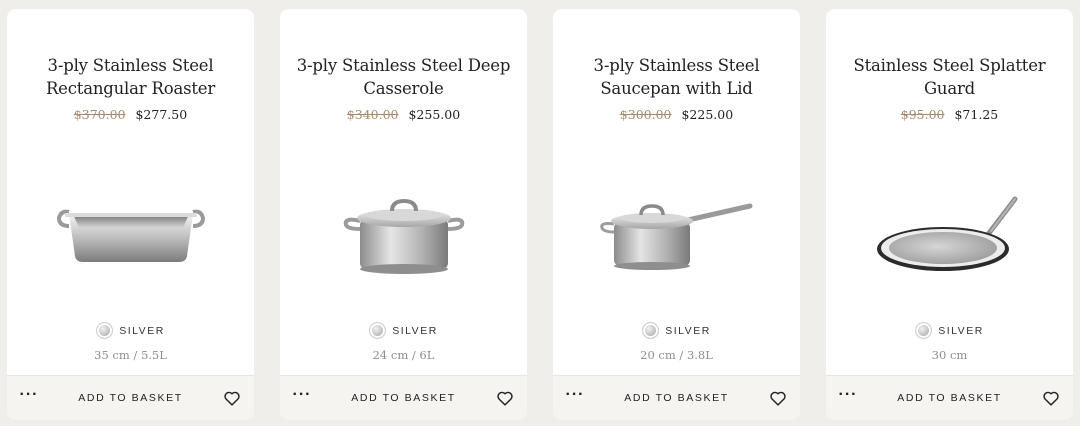  I want to click on product-title: 3-ply Stainless Steel Deep Casserole, so click(403, 77).